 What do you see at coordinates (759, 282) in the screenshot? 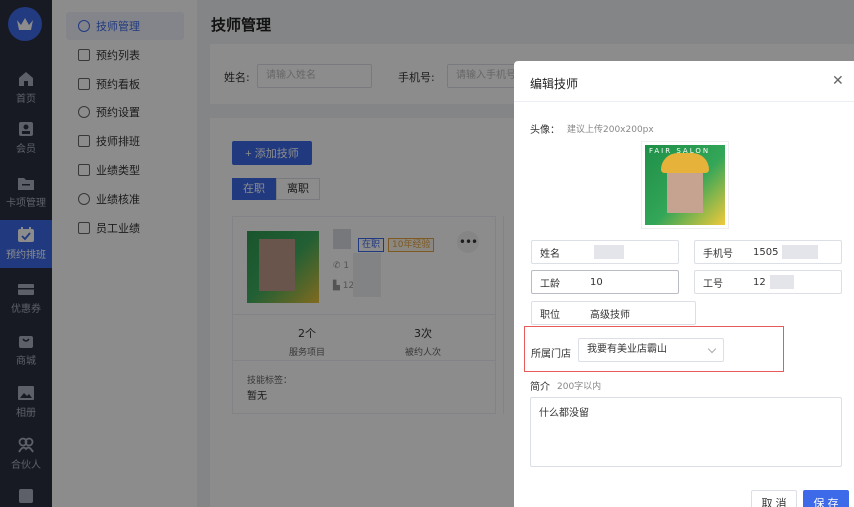
I see `jobno-field-value: 12` at bounding box center [759, 282].